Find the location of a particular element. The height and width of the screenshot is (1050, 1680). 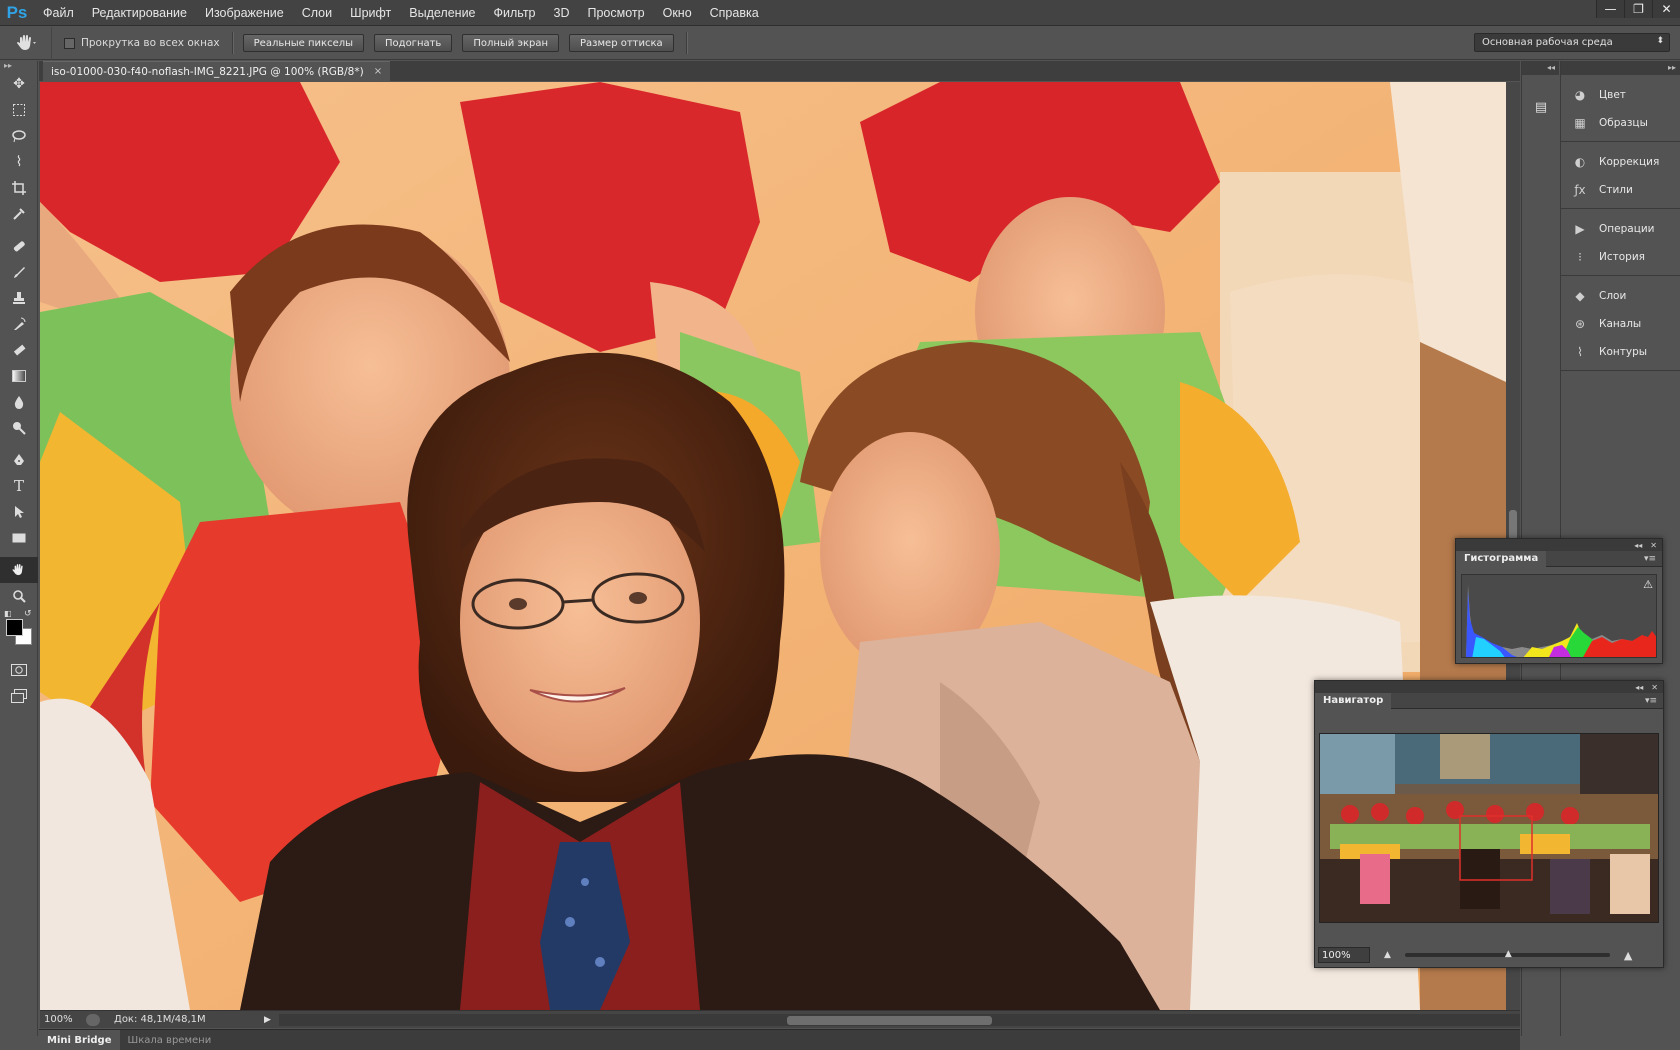

zoom-slider: ▲ is located at coordinates (1507, 954).